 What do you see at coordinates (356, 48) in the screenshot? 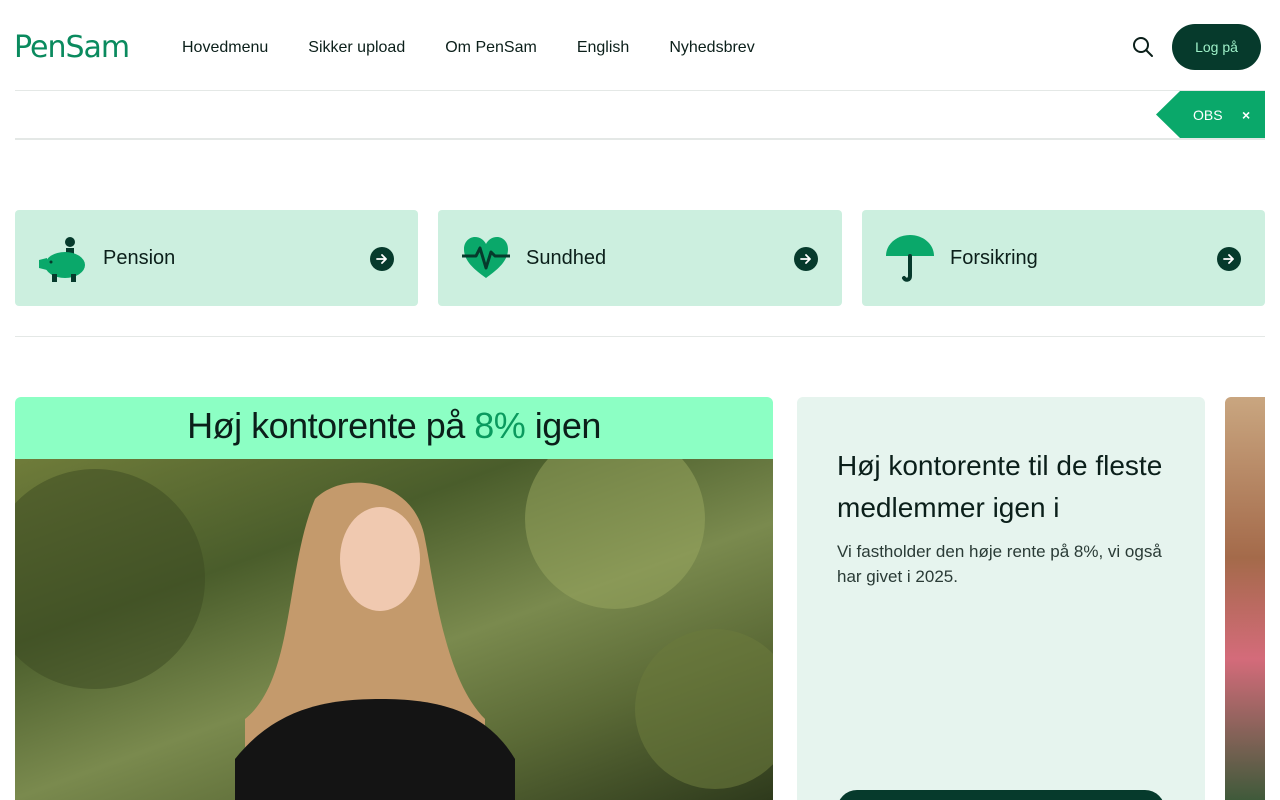
I see `nav-item-sikker-upload: Sikker upload` at bounding box center [356, 48].